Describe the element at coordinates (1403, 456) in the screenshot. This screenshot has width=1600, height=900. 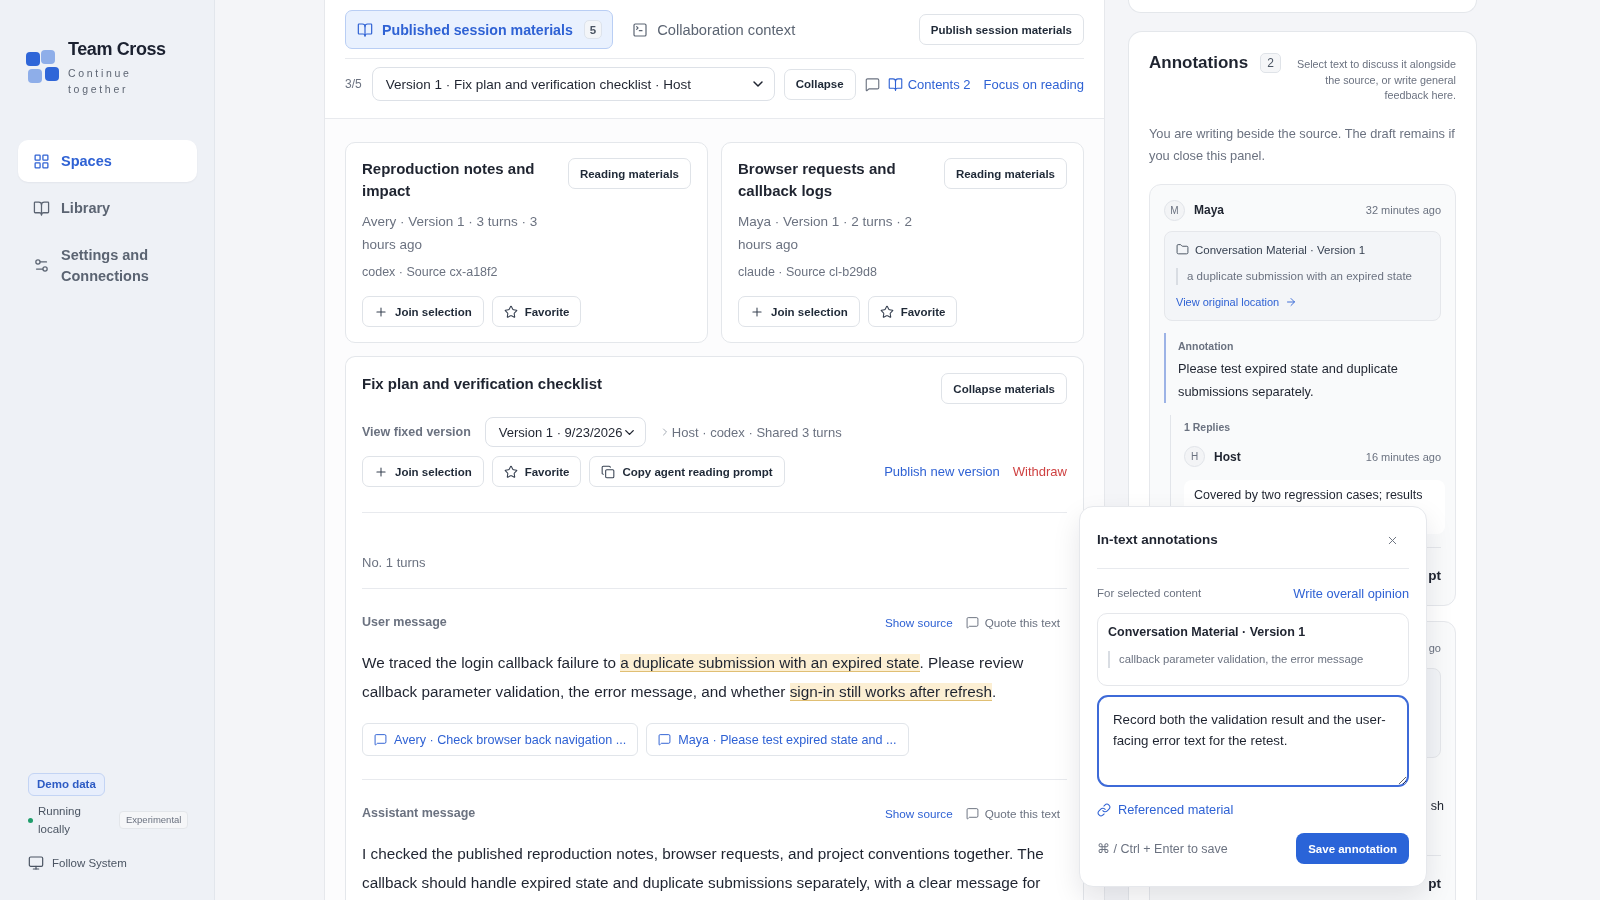
I see `timestamp: 16 minutes ago` at that location.